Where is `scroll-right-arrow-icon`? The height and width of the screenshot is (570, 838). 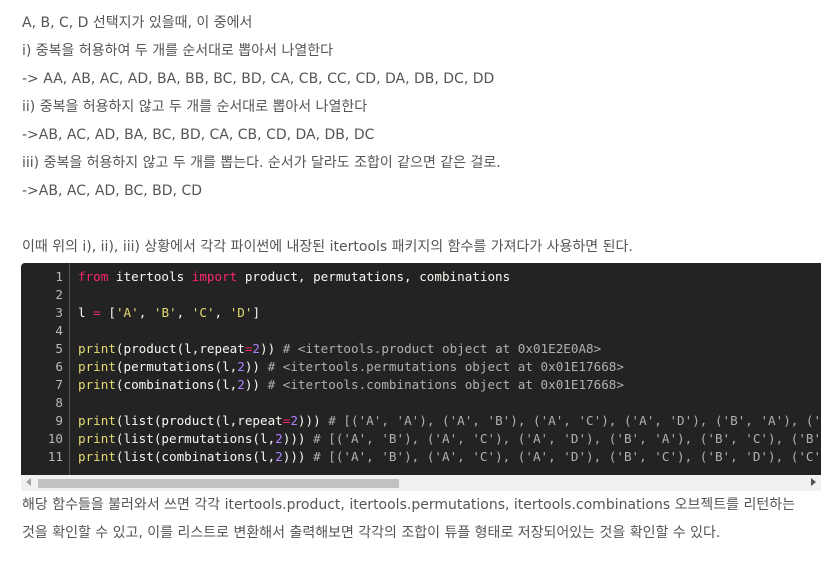
scroll-right-arrow-icon is located at coordinates (813, 482).